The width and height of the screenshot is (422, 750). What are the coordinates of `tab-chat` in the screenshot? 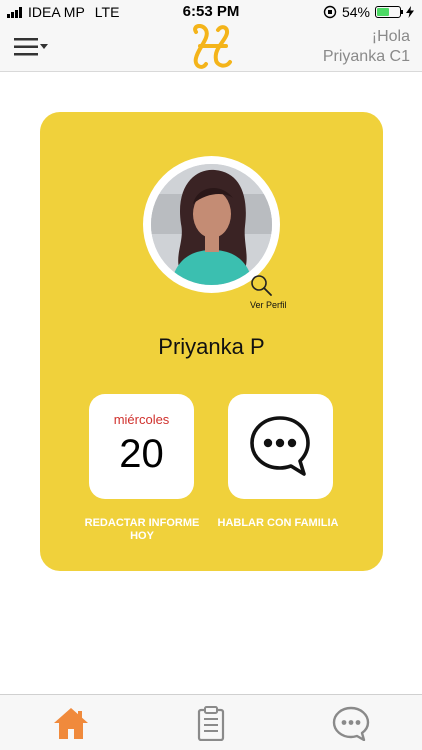 It's located at (351, 723).